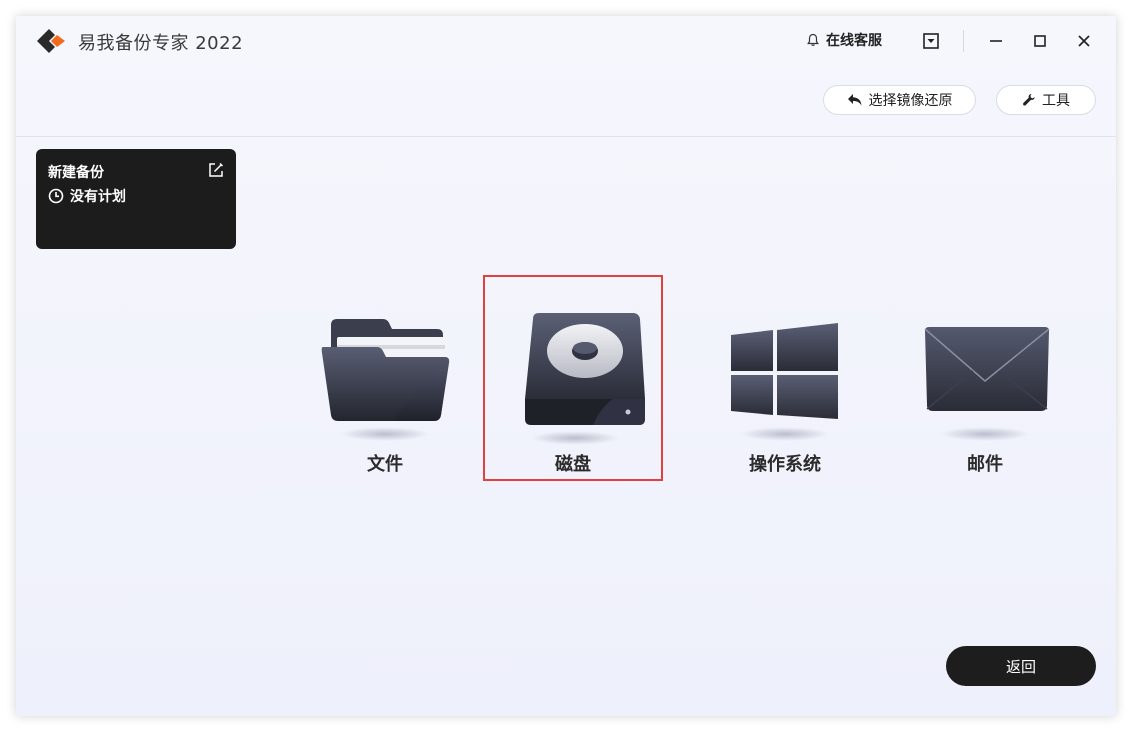 The width and height of the screenshot is (1132, 732). I want to click on schedule-status: 没有计划, so click(87, 196).